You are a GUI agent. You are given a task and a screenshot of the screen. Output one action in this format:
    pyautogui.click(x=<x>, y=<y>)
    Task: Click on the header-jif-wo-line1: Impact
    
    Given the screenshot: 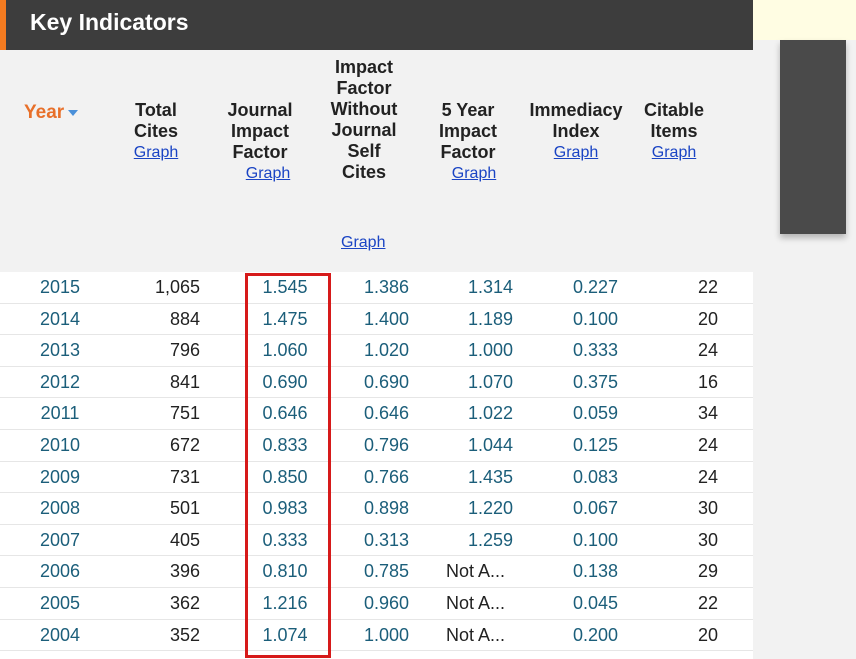 What is the action you would take?
    pyautogui.click(x=364, y=67)
    